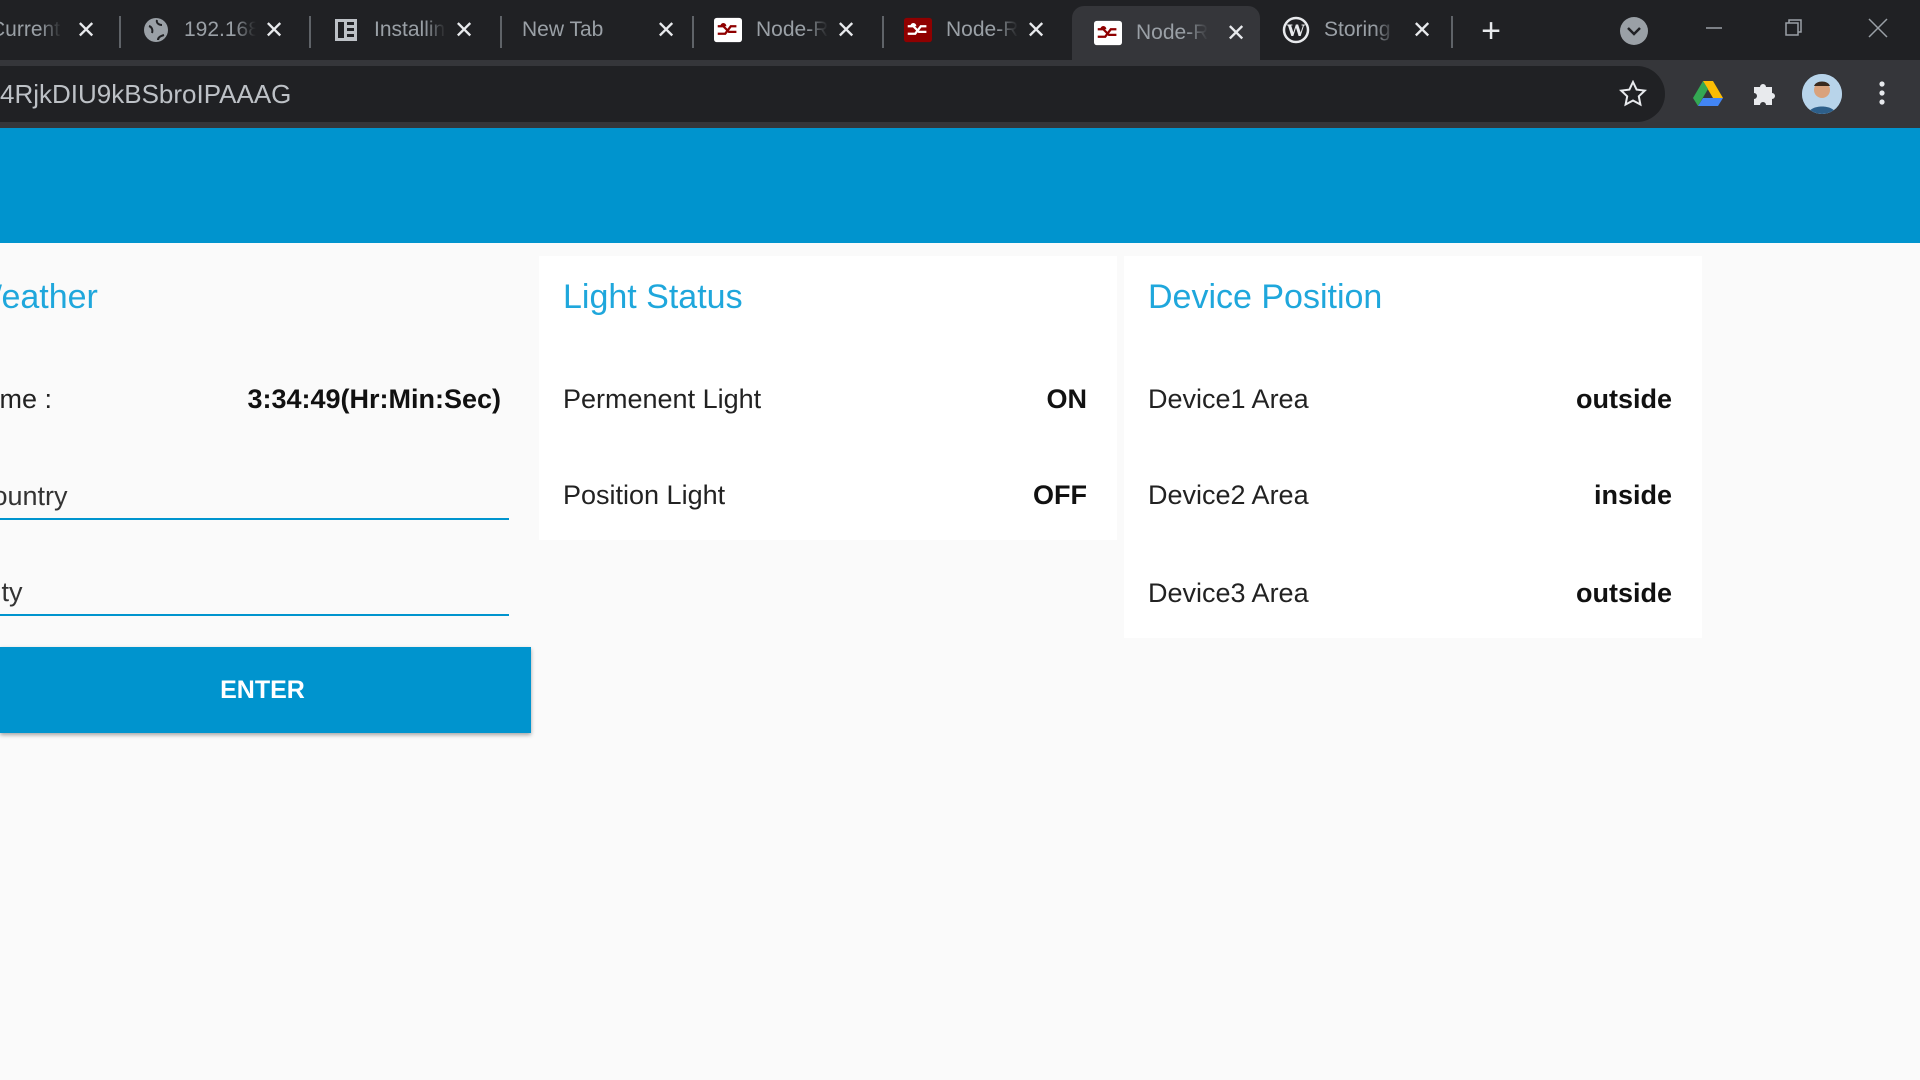  Describe the element at coordinates (1228, 593) in the screenshot. I see `device3-area-label: Device3 Area` at that location.